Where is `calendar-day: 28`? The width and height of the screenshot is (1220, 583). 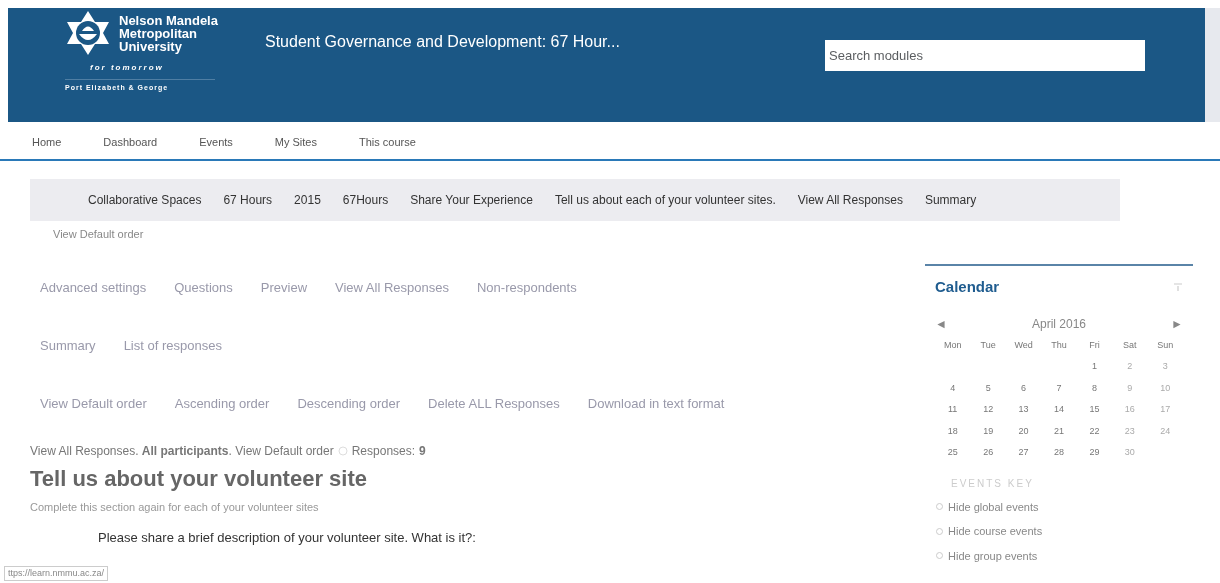 calendar-day: 28 is located at coordinates (1059, 453).